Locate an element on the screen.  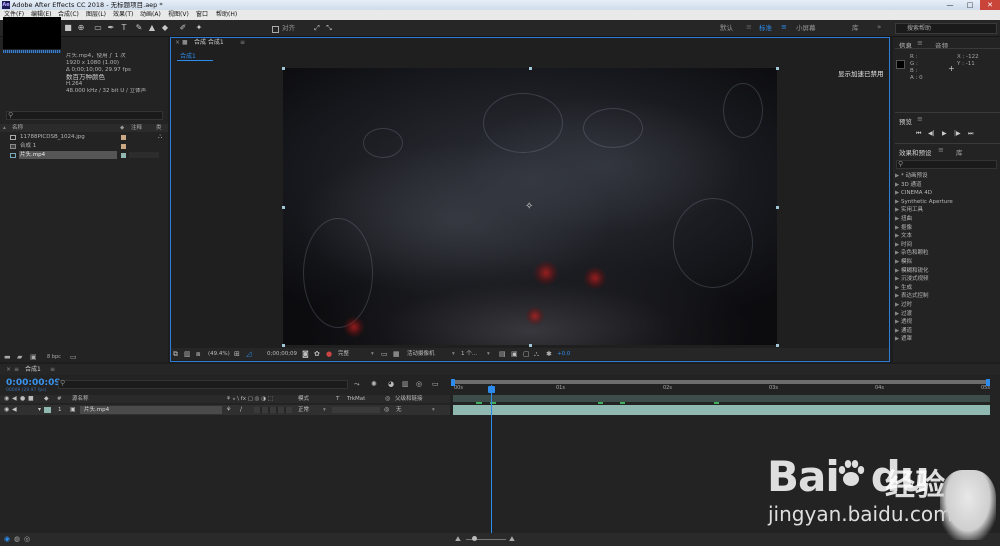
menu-help: 帮助(H) is located at coordinates (226, 15).